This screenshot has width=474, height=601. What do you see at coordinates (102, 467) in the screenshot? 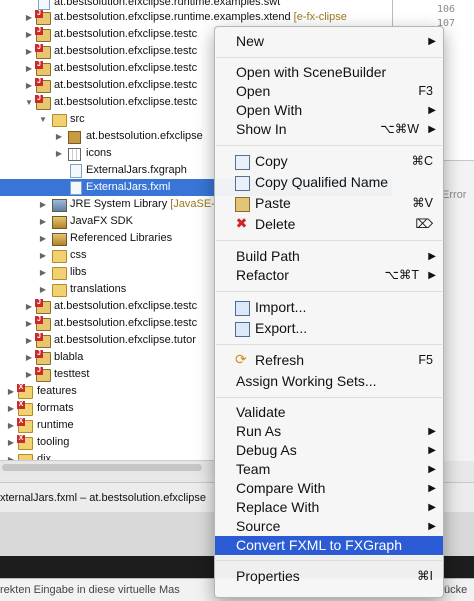
I see `scrollbar-thumb` at bounding box center [102, 467].